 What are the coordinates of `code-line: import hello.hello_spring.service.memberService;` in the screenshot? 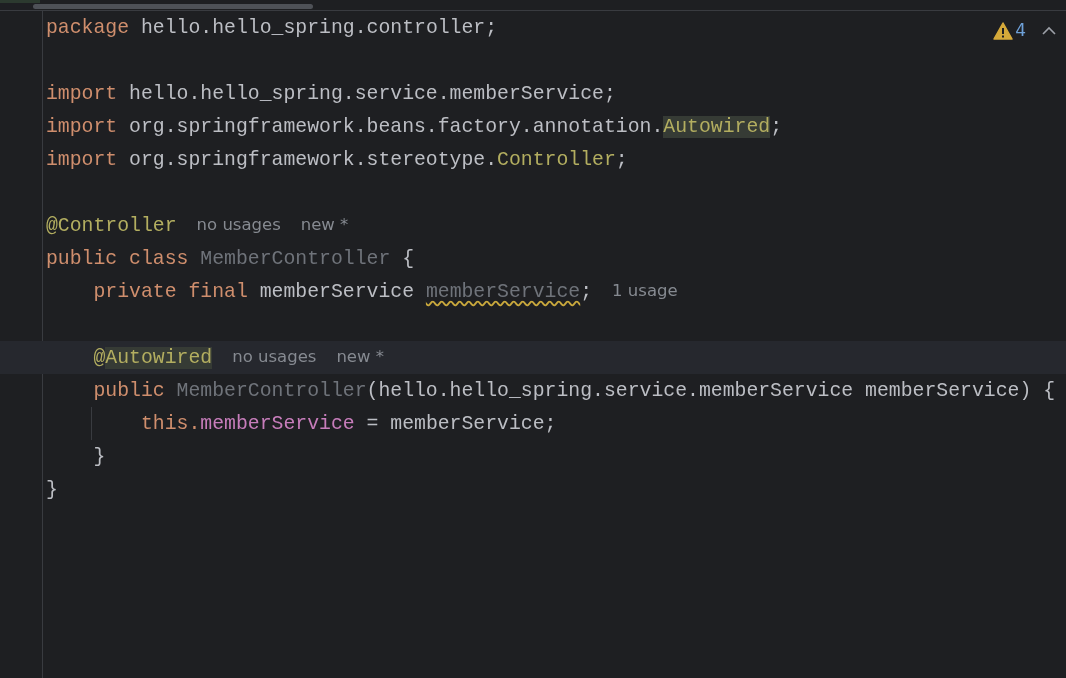 It's located at (331, 94).